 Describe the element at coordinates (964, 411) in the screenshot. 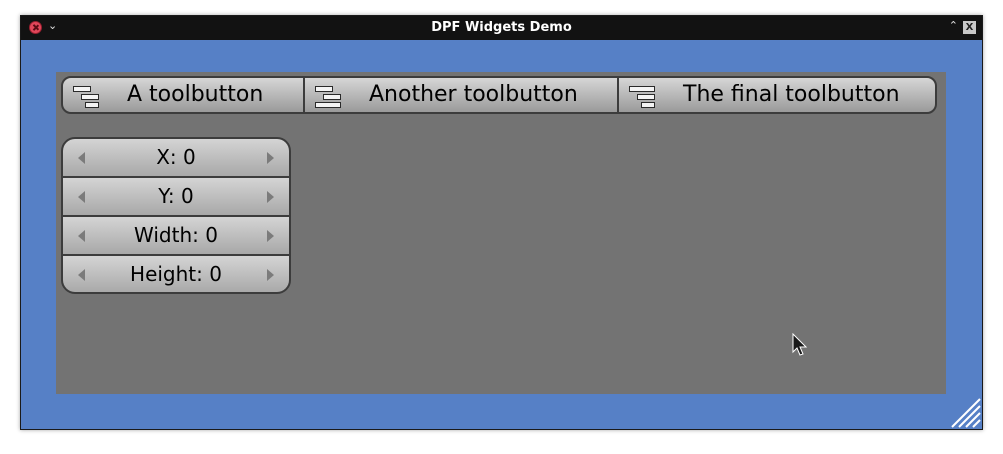

I see `resize-grip-icon` at that location.